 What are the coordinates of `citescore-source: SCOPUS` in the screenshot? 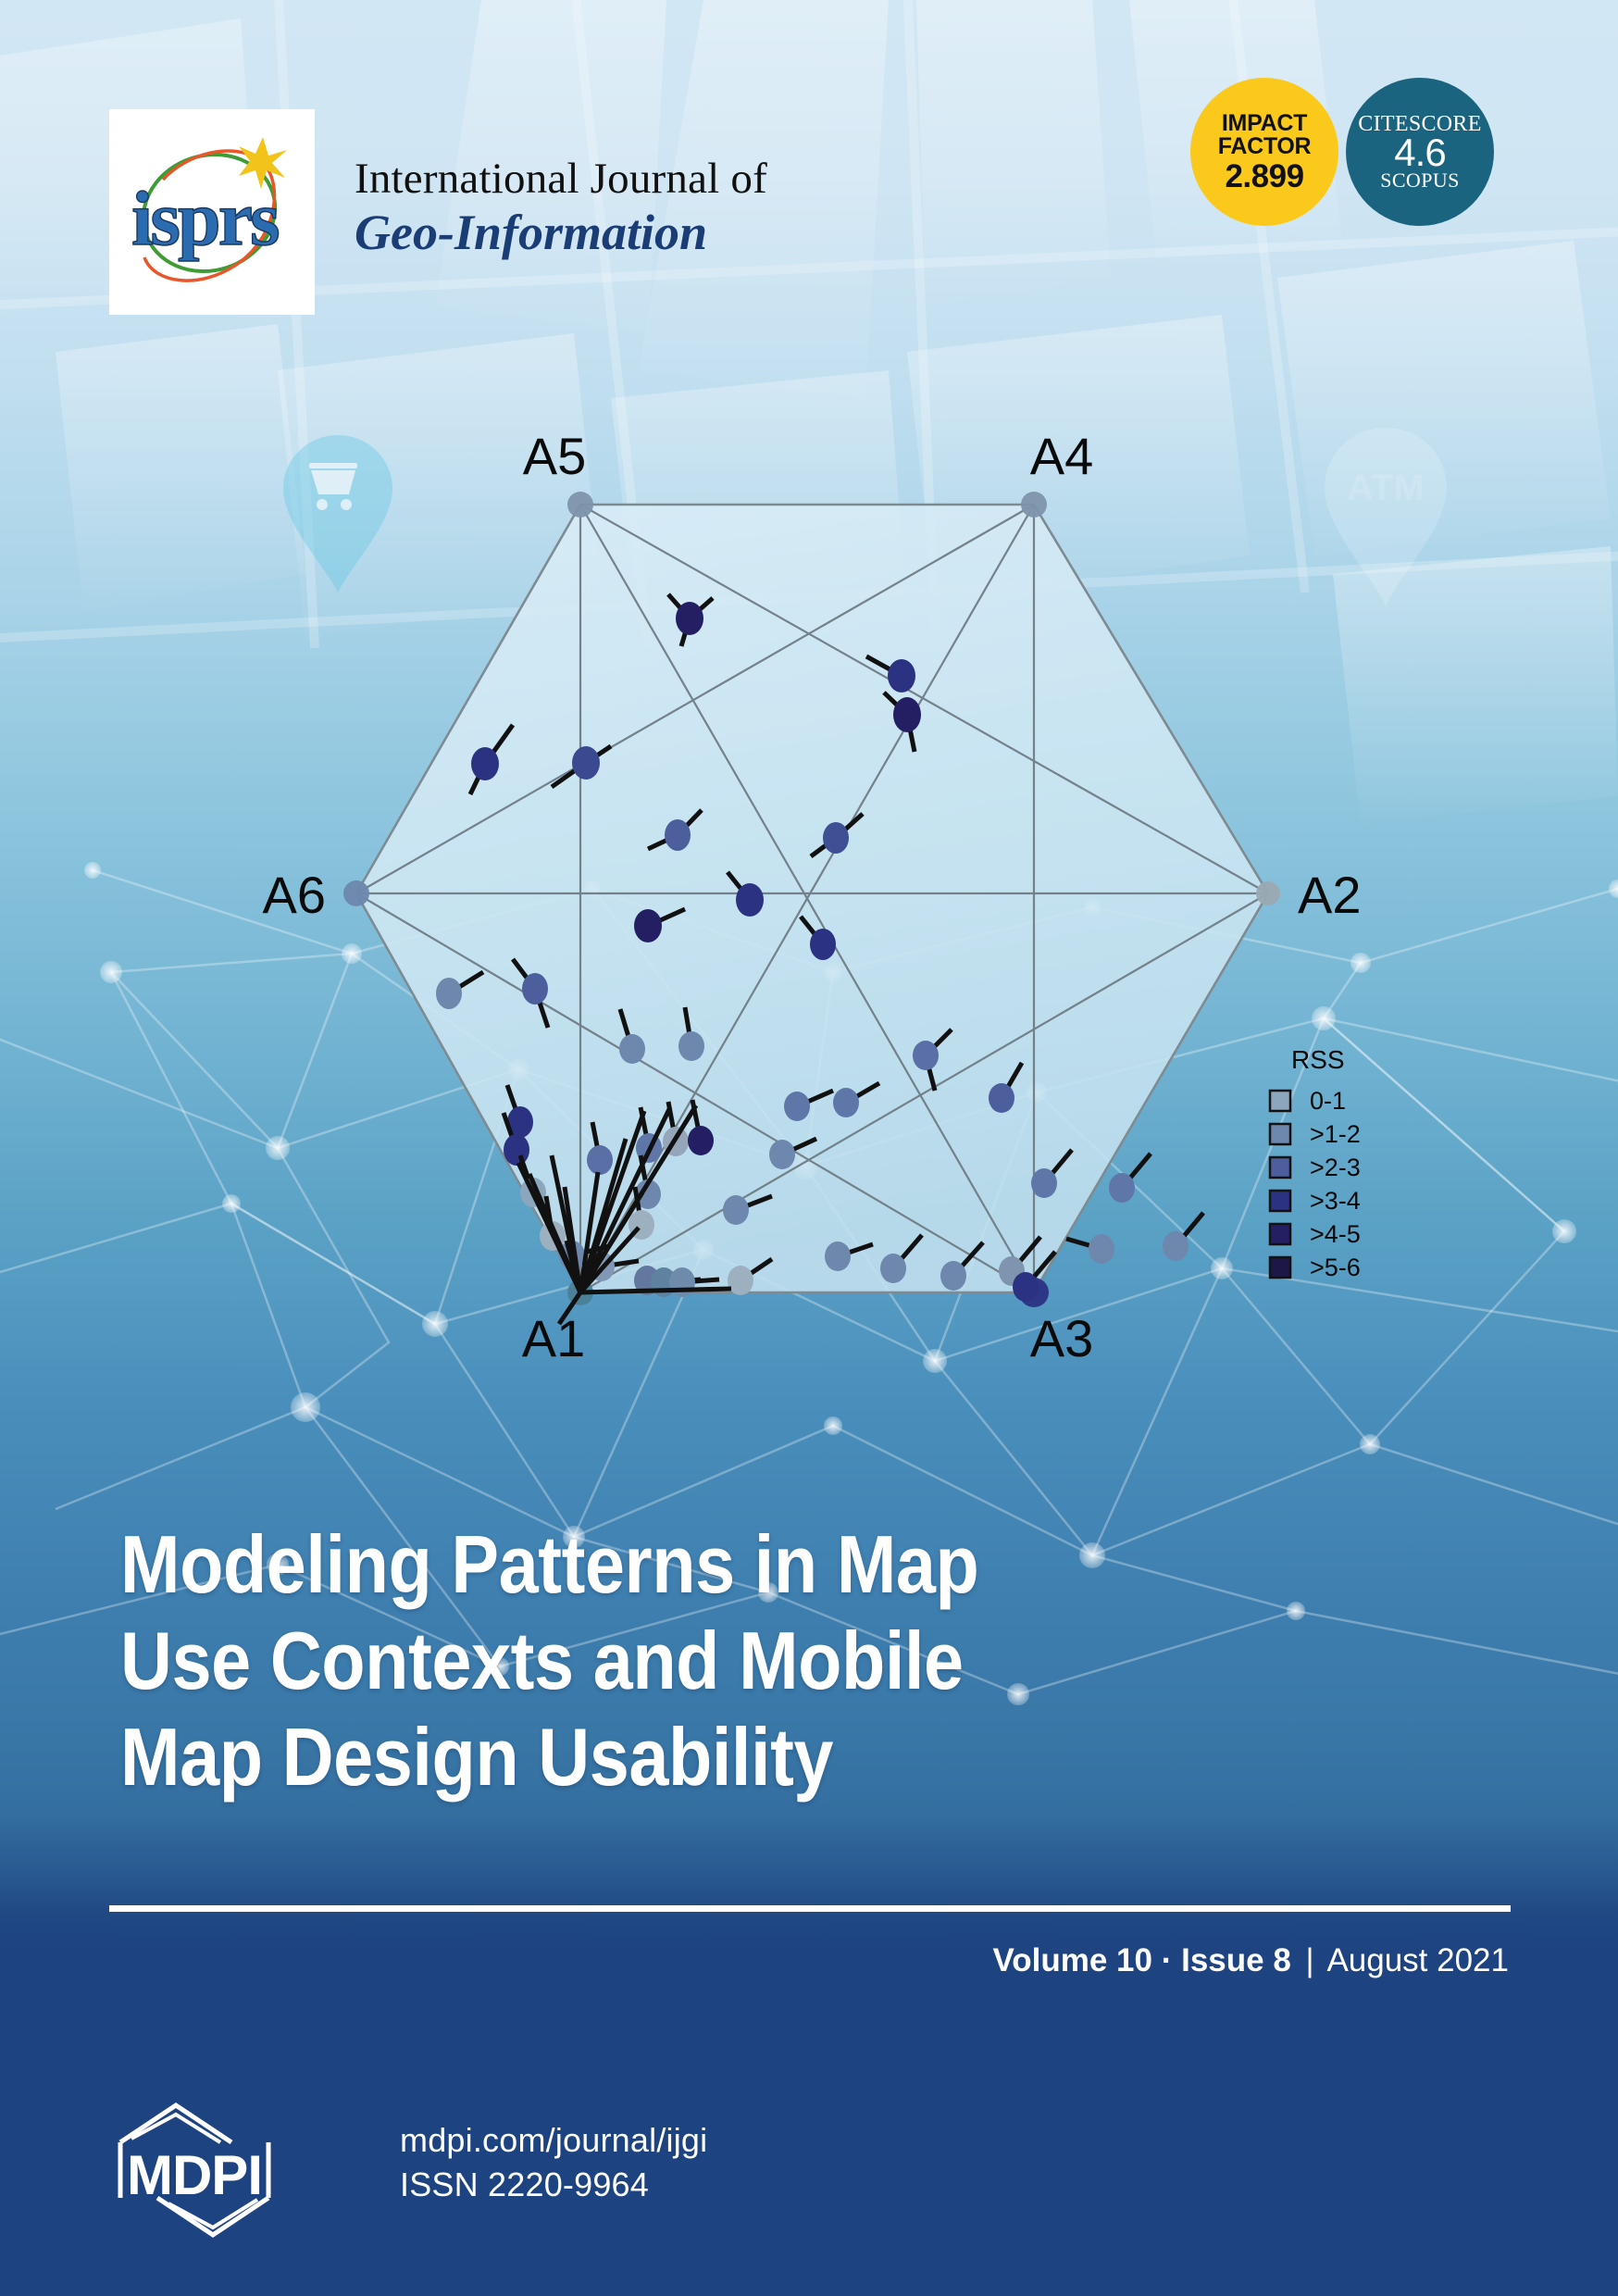 It's located at (1420, 180).